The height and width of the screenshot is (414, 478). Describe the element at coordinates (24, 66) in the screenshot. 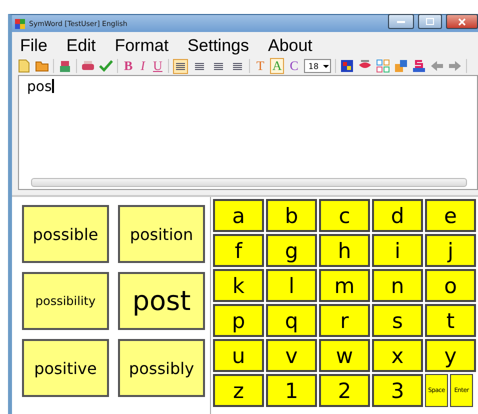

I see `new-document-icon` at that location.